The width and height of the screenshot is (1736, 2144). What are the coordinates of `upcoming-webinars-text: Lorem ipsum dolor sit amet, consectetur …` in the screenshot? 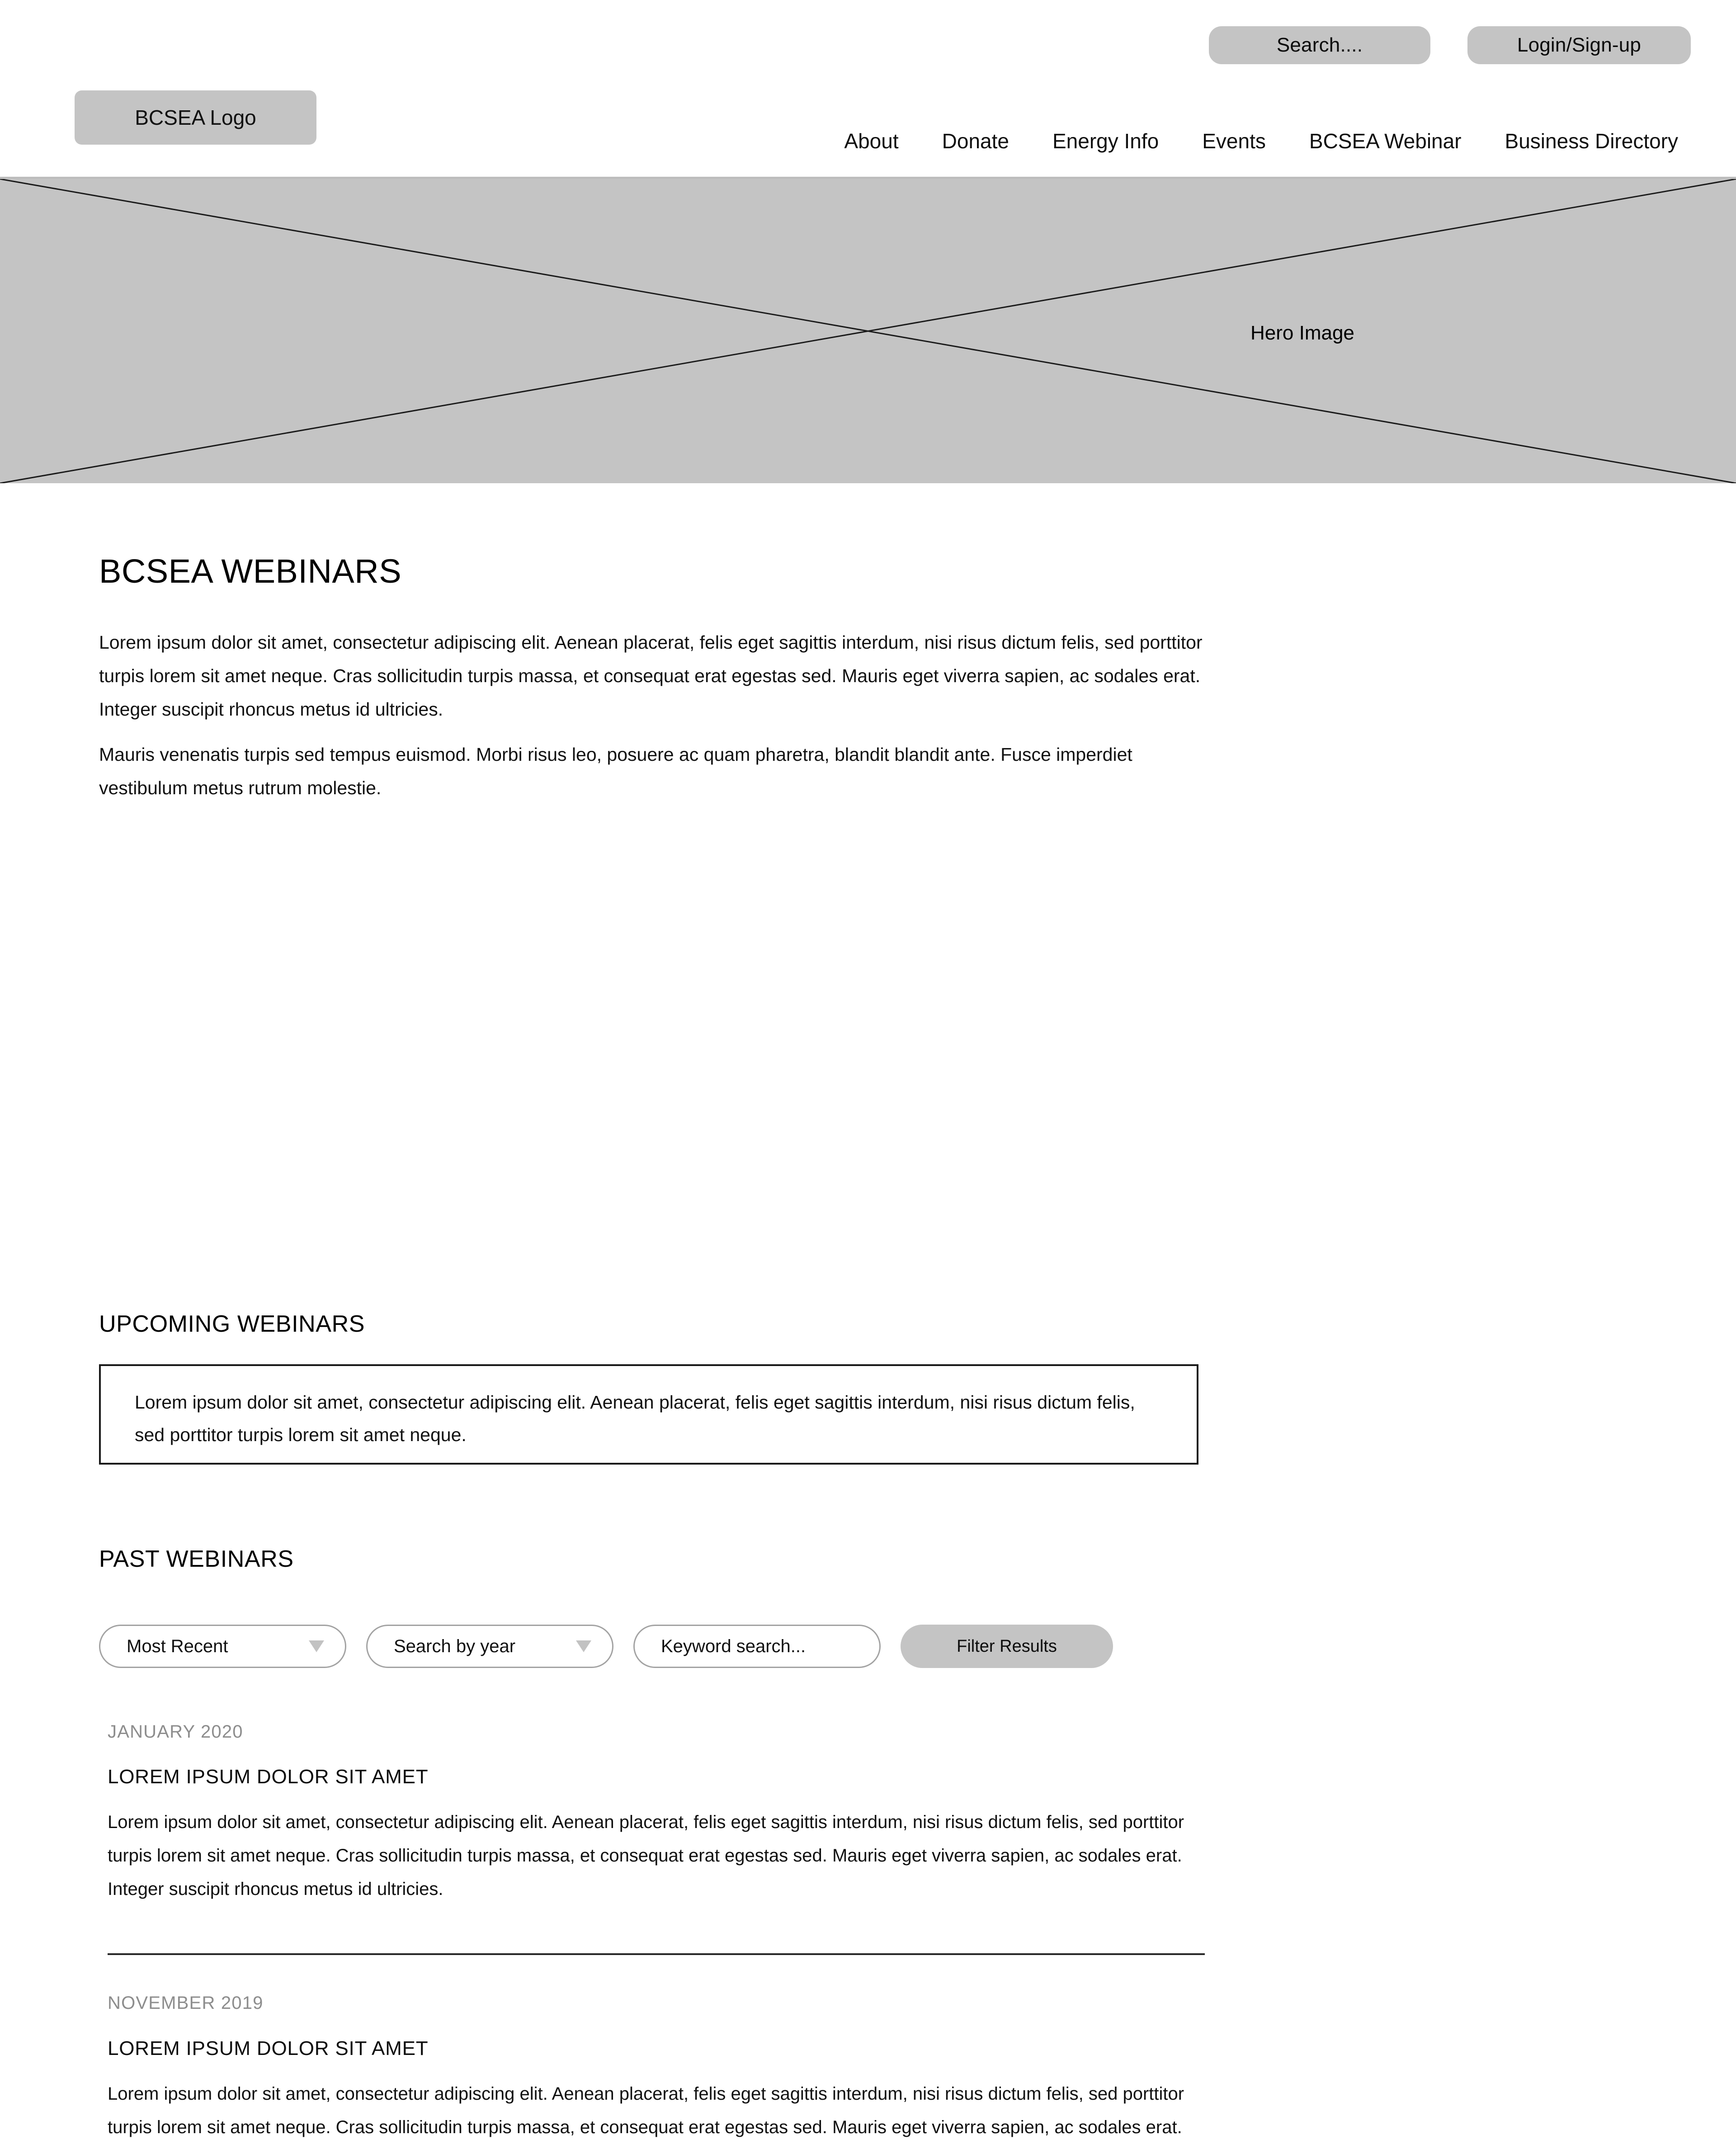 It's located at (635, 1419).